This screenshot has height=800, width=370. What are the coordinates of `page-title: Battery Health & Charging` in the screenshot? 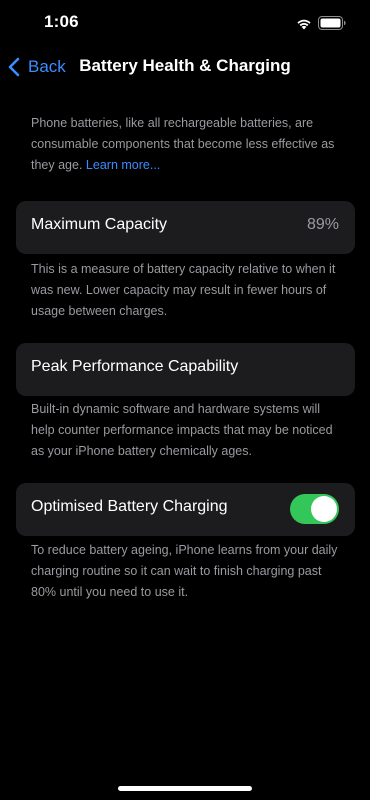 It's located at (185, 66).